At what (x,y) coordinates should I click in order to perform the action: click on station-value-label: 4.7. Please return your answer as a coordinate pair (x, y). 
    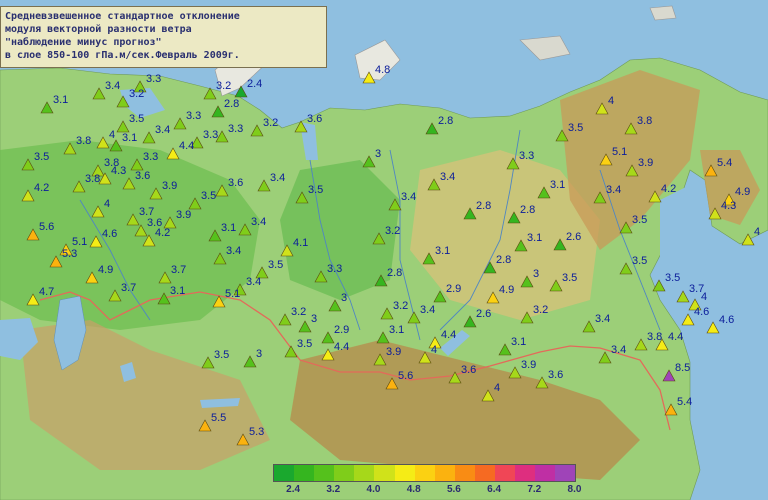
    Looking at the image, I should click on (46, 292).